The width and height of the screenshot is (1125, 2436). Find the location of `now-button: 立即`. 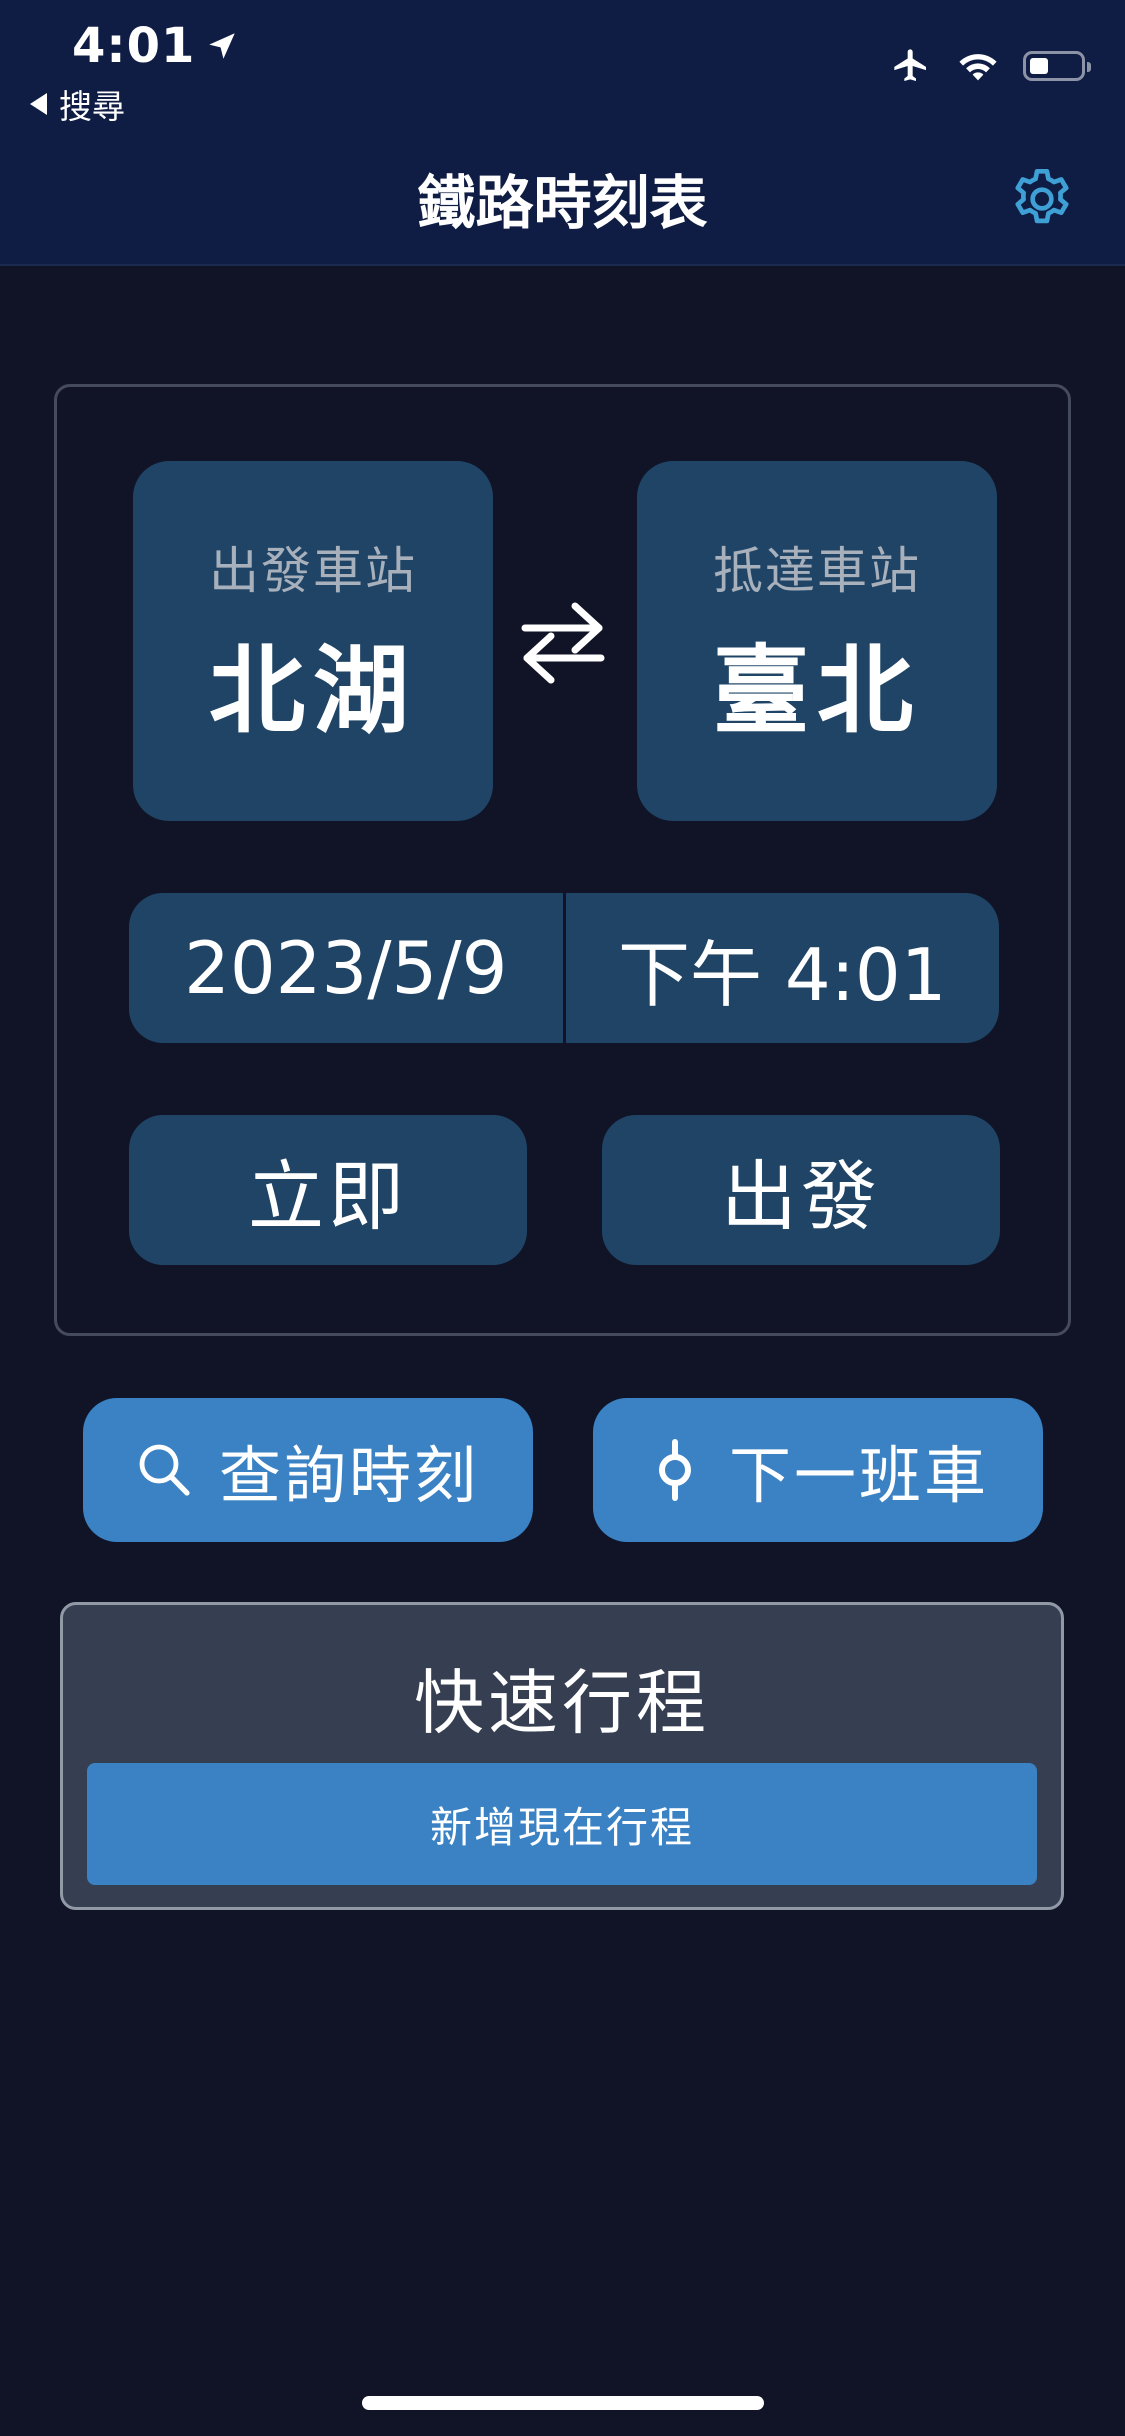

now-button: 立即 is located at coordinates (328, 1190).